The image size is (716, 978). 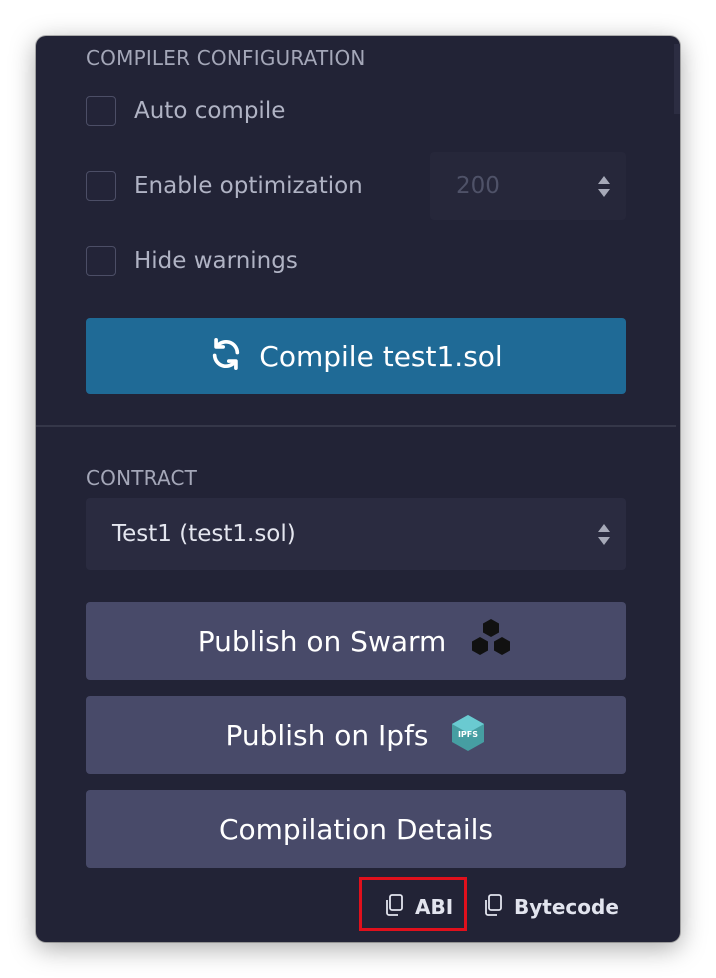 What do you see at coordinates (322, 641) in the screenshot?
I see `publish-swarm-label: Publish on Swarm` at bounding box center [322, 641].